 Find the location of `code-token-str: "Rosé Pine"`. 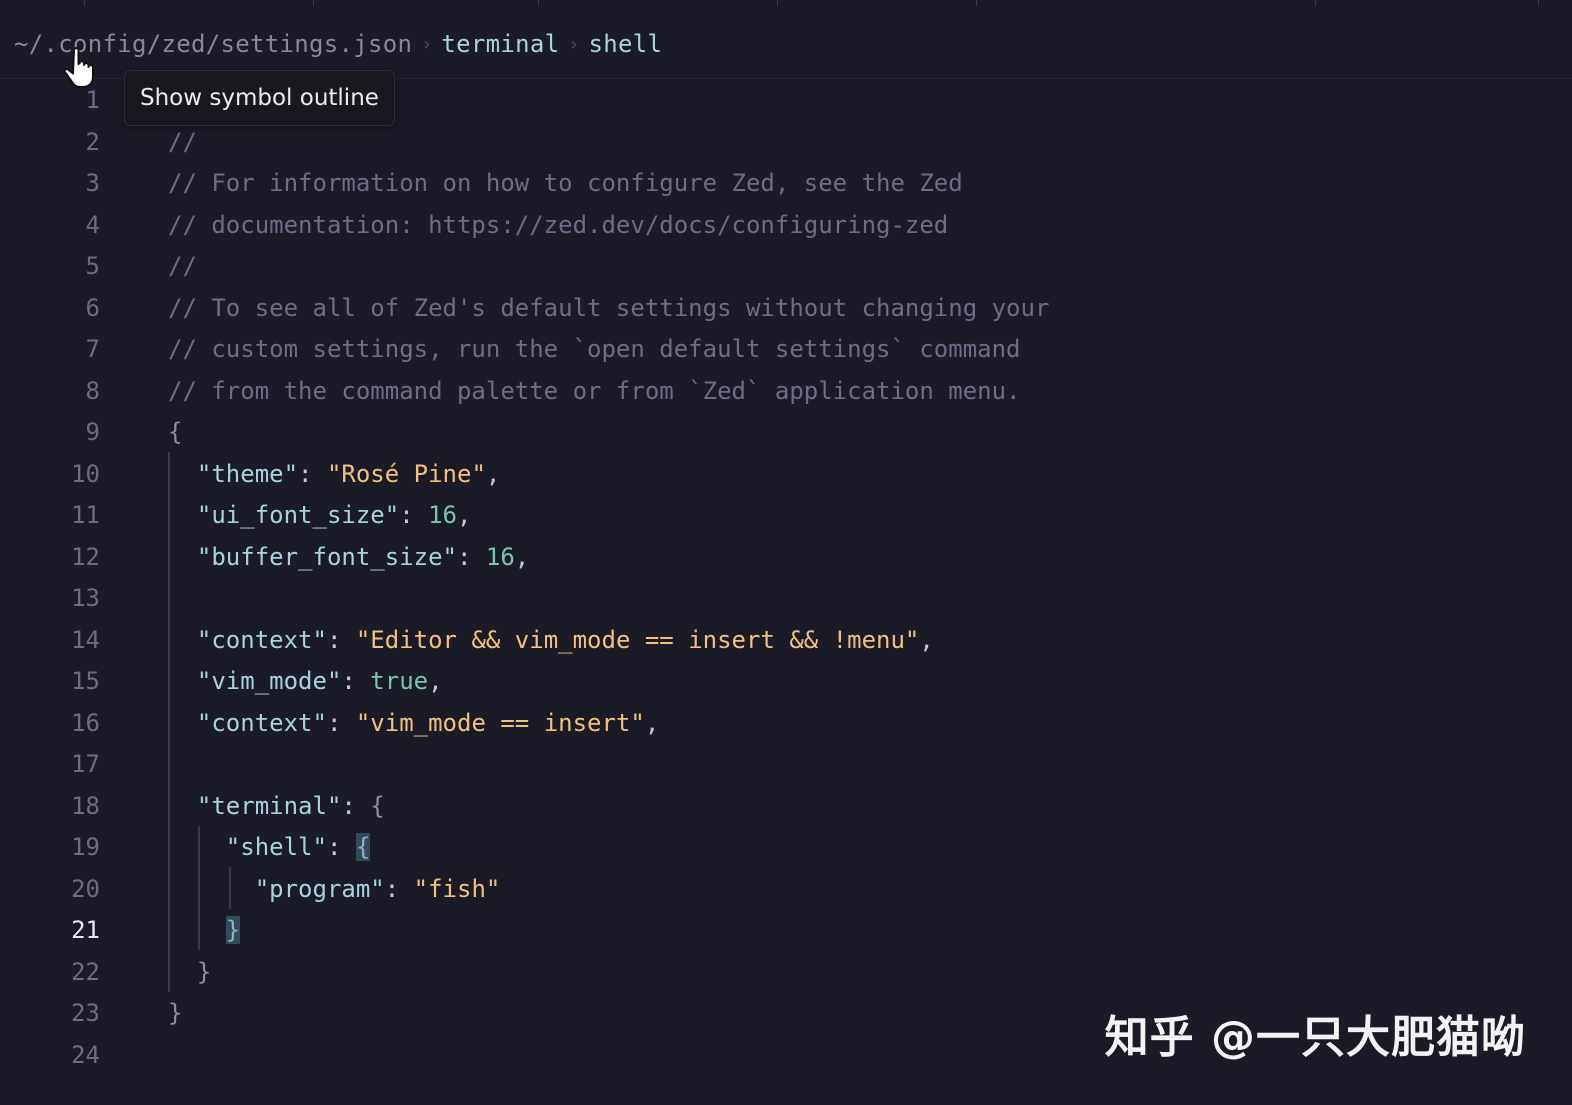

code-token-str: "Rosé Pine" is located at coordinates (406, 473).